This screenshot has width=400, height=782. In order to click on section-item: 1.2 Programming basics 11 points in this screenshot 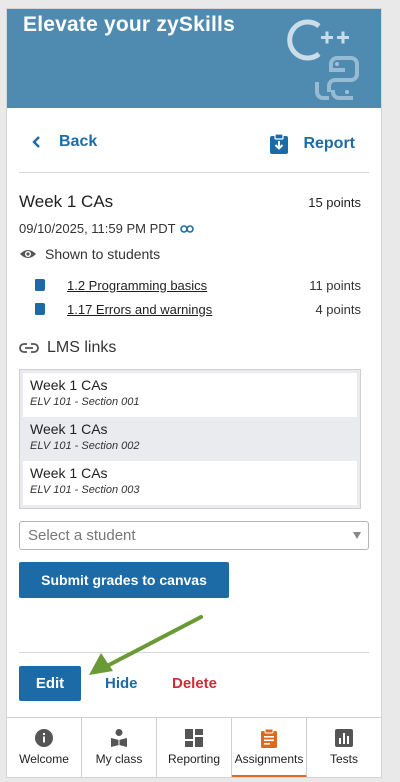, I will do `click(198, 285)`.